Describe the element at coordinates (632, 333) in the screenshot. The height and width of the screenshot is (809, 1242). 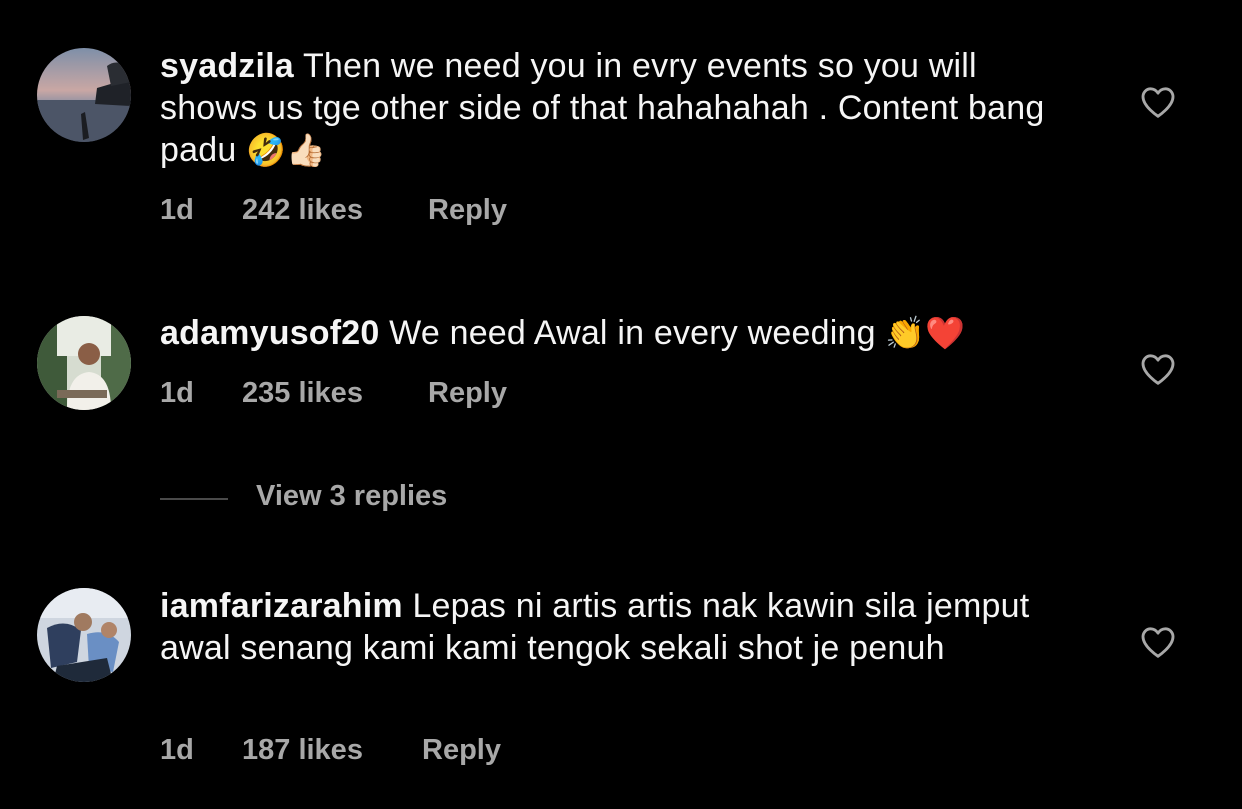
I see `comment-message: We need Awal in every weeding` at that location.